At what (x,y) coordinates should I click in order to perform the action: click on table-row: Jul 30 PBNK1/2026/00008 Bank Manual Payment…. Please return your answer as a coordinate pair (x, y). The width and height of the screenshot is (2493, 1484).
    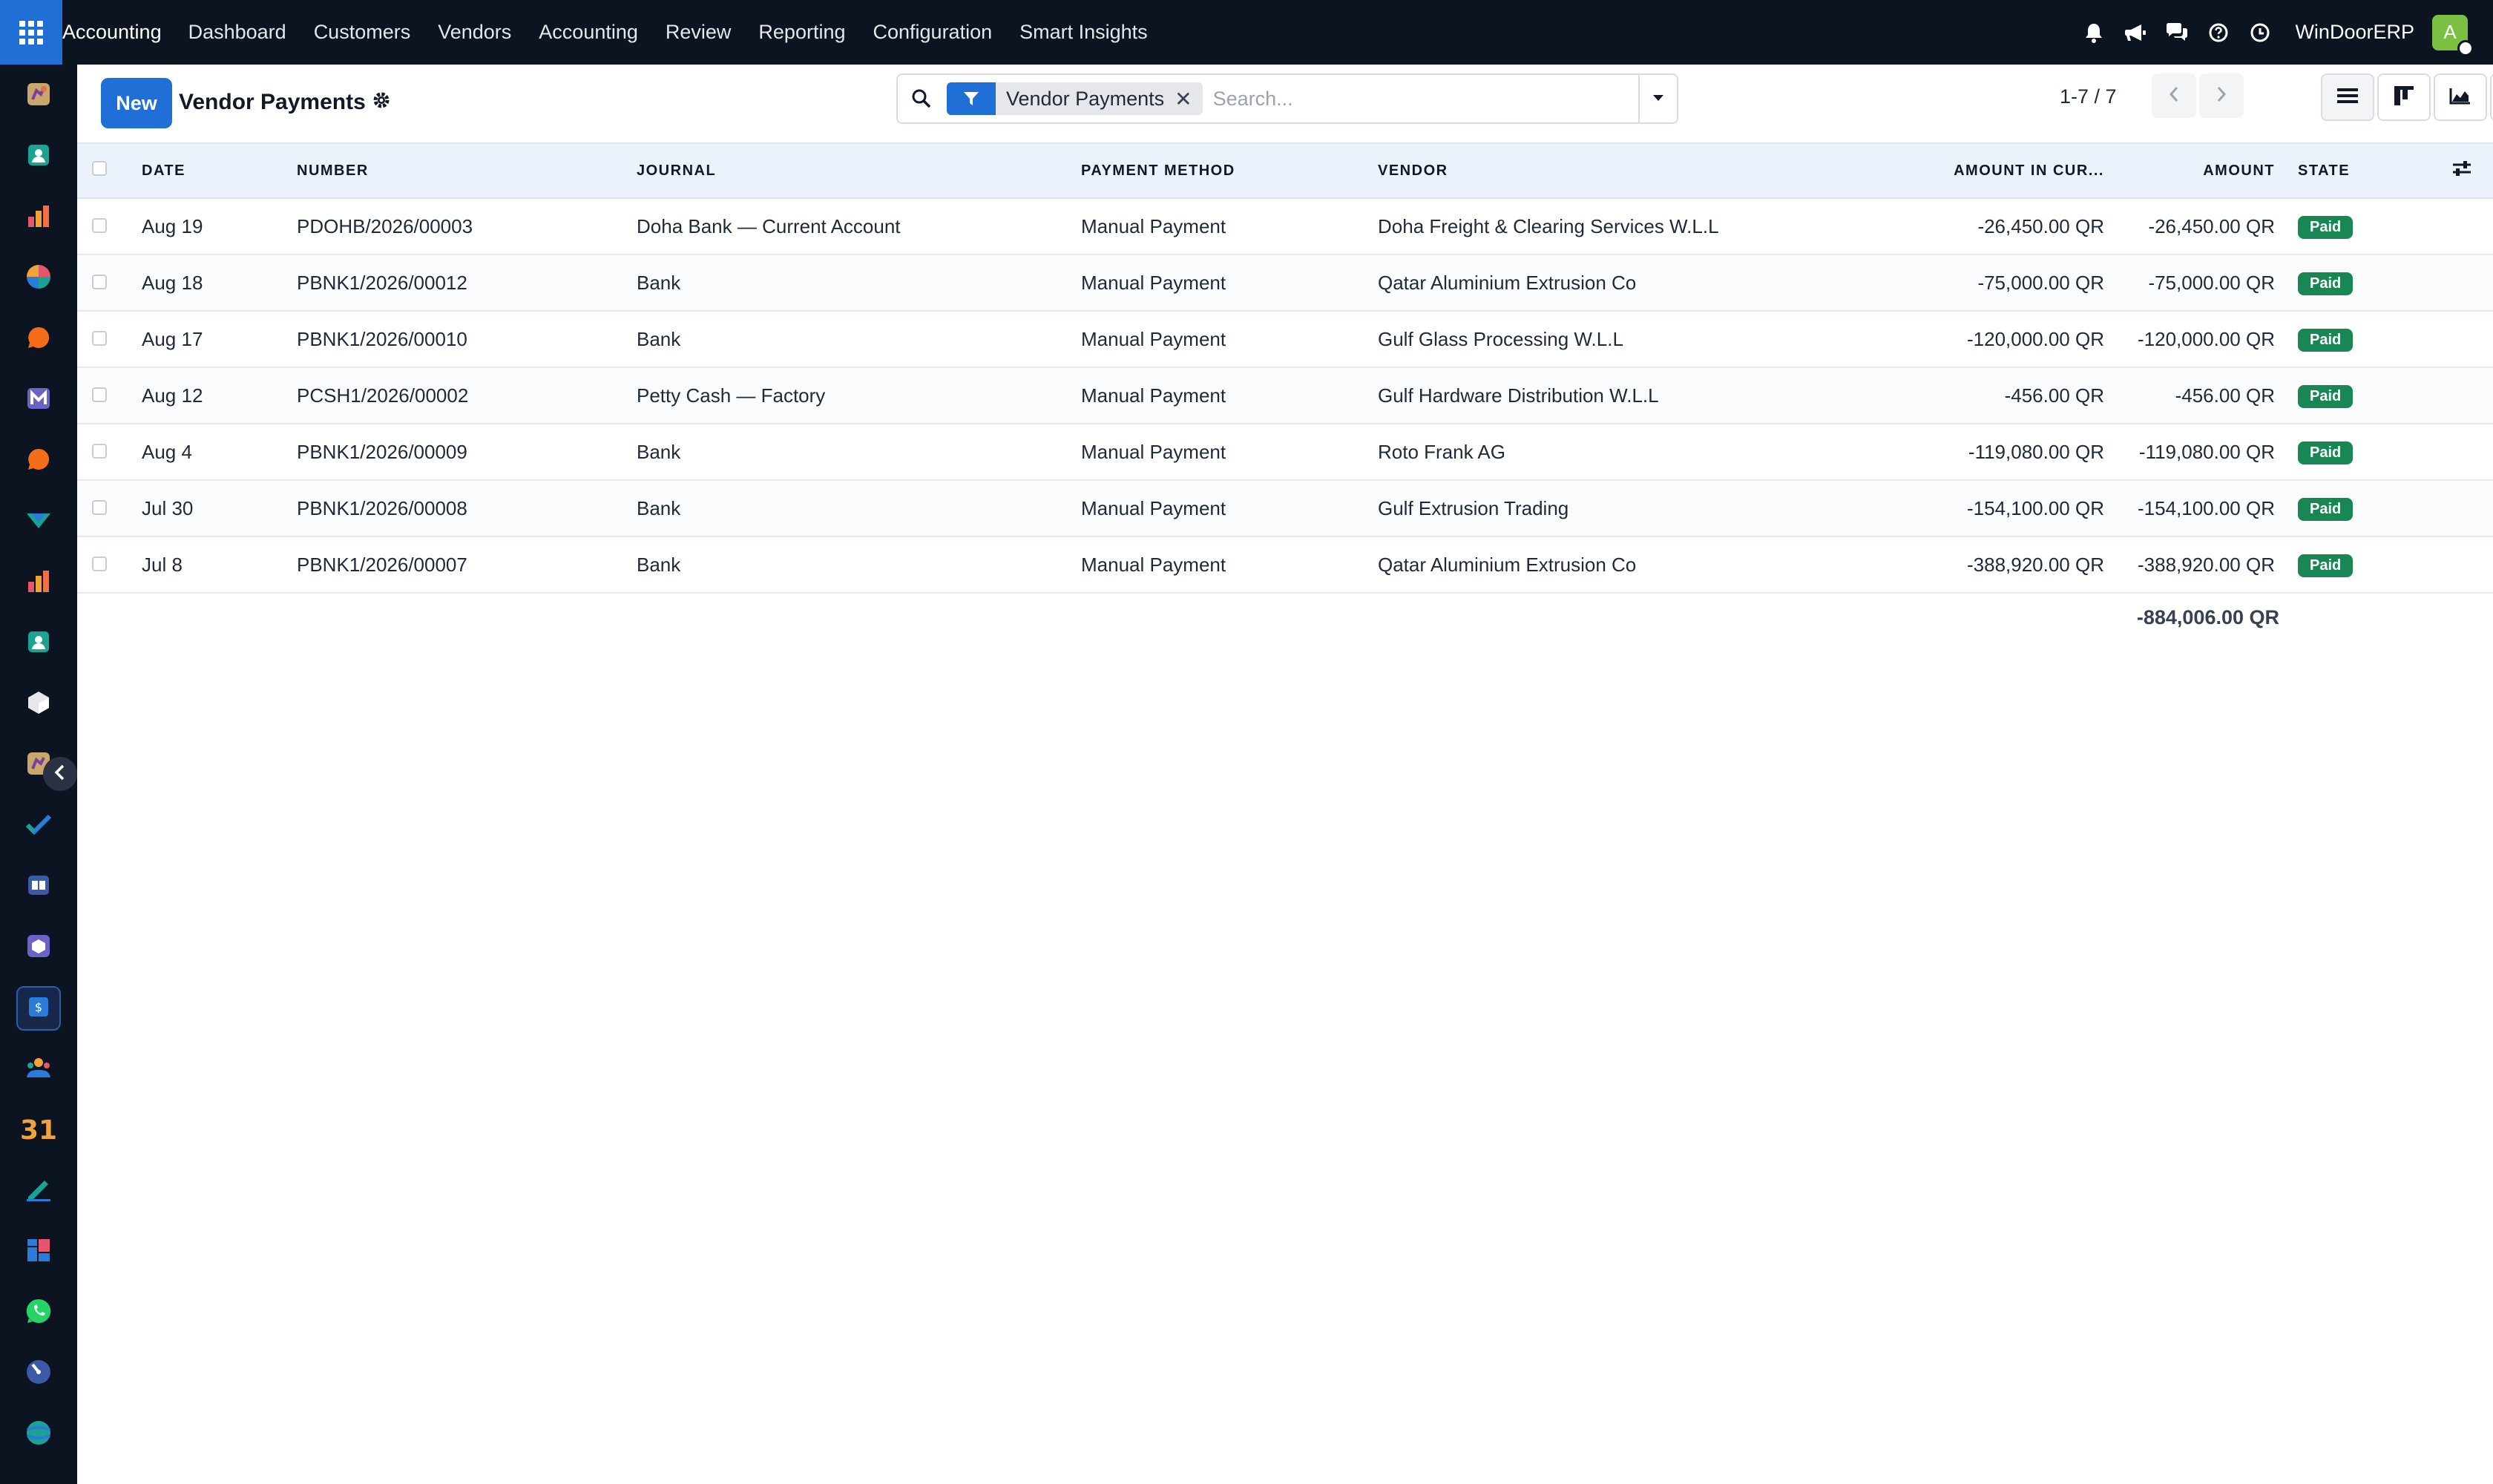
    Looking at the image, I should click on (1285, 508).